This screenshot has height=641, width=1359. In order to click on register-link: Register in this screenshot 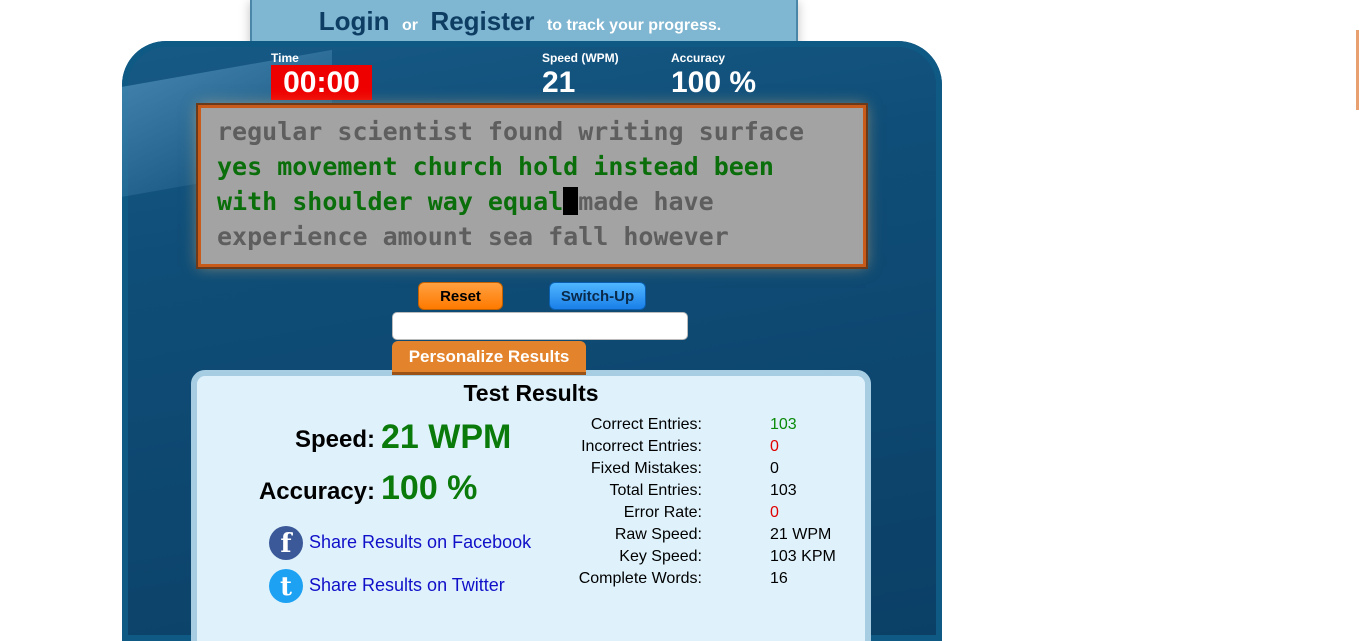, I will do `click(482, 21)`.